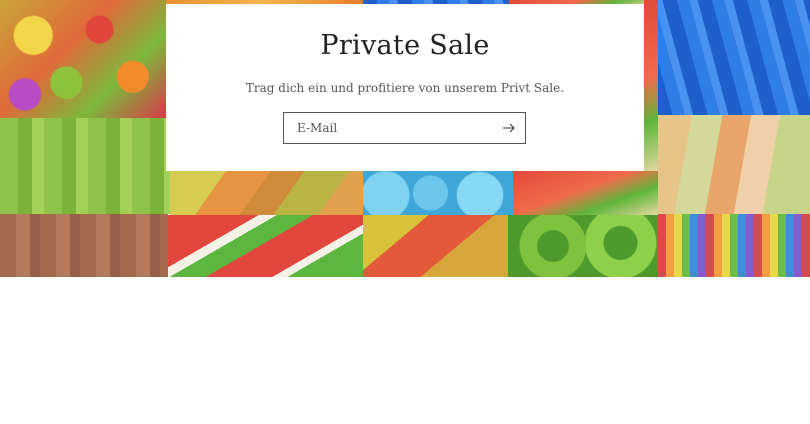 The height and width of the screenshot is (424, 810). I want to click on candy-tile-red-slices, so click(585, 193).